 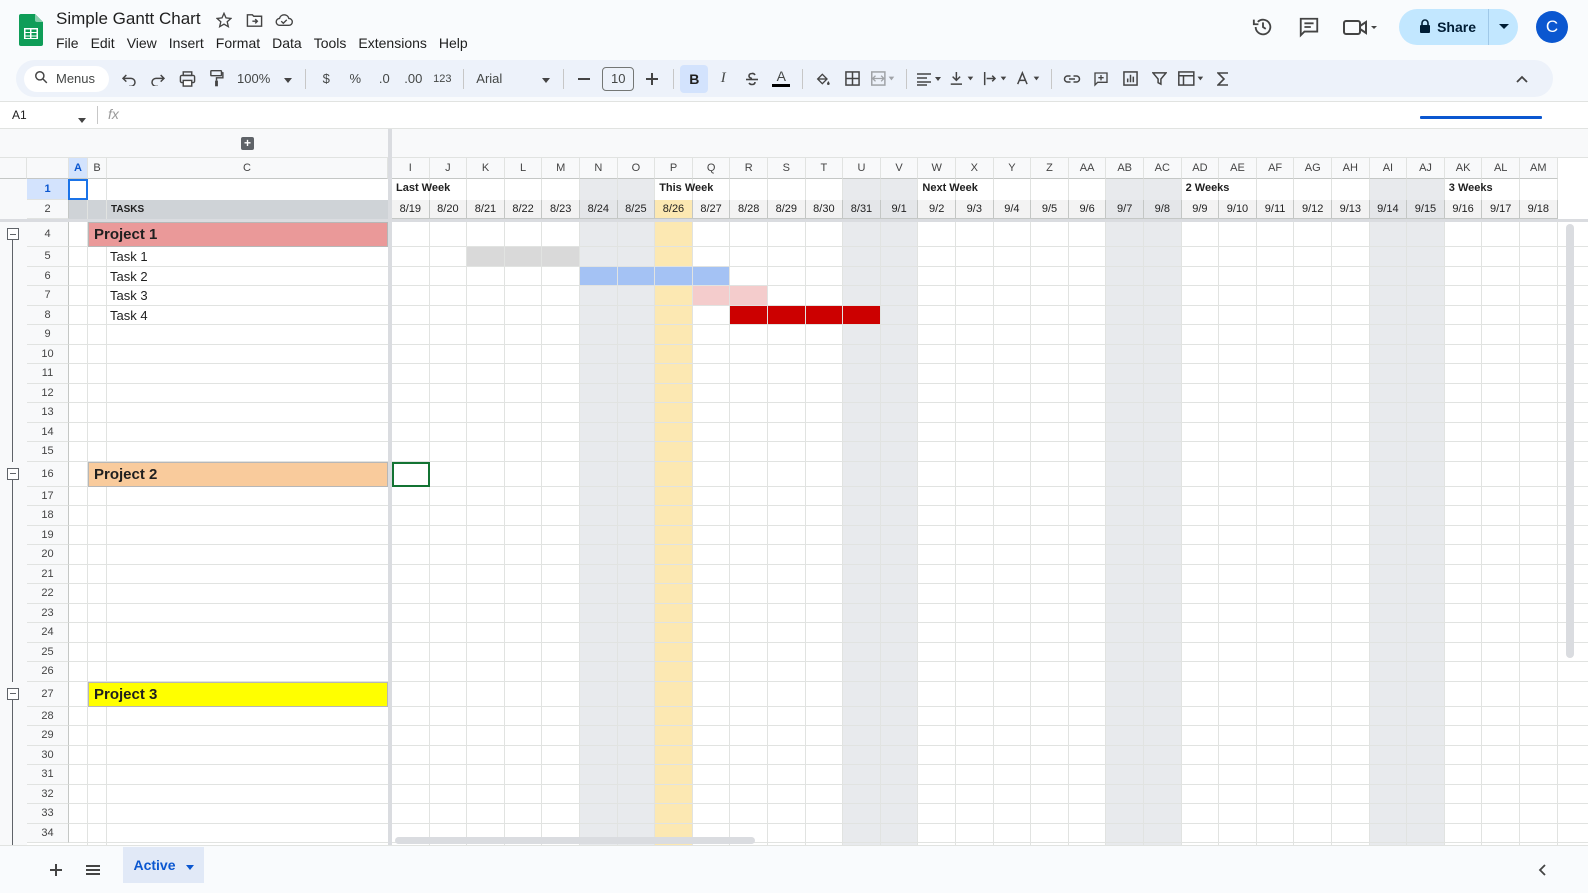 I want to click on select-all-corner, so click(x=48, y=168).